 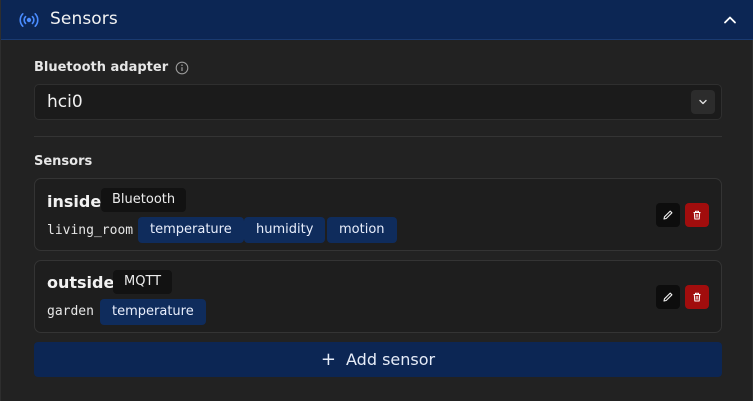 What do you see at coordinates (63, 161) in the screenshot?
I see `sensors-section-label: Sensors` at bounding box center [63, 161].